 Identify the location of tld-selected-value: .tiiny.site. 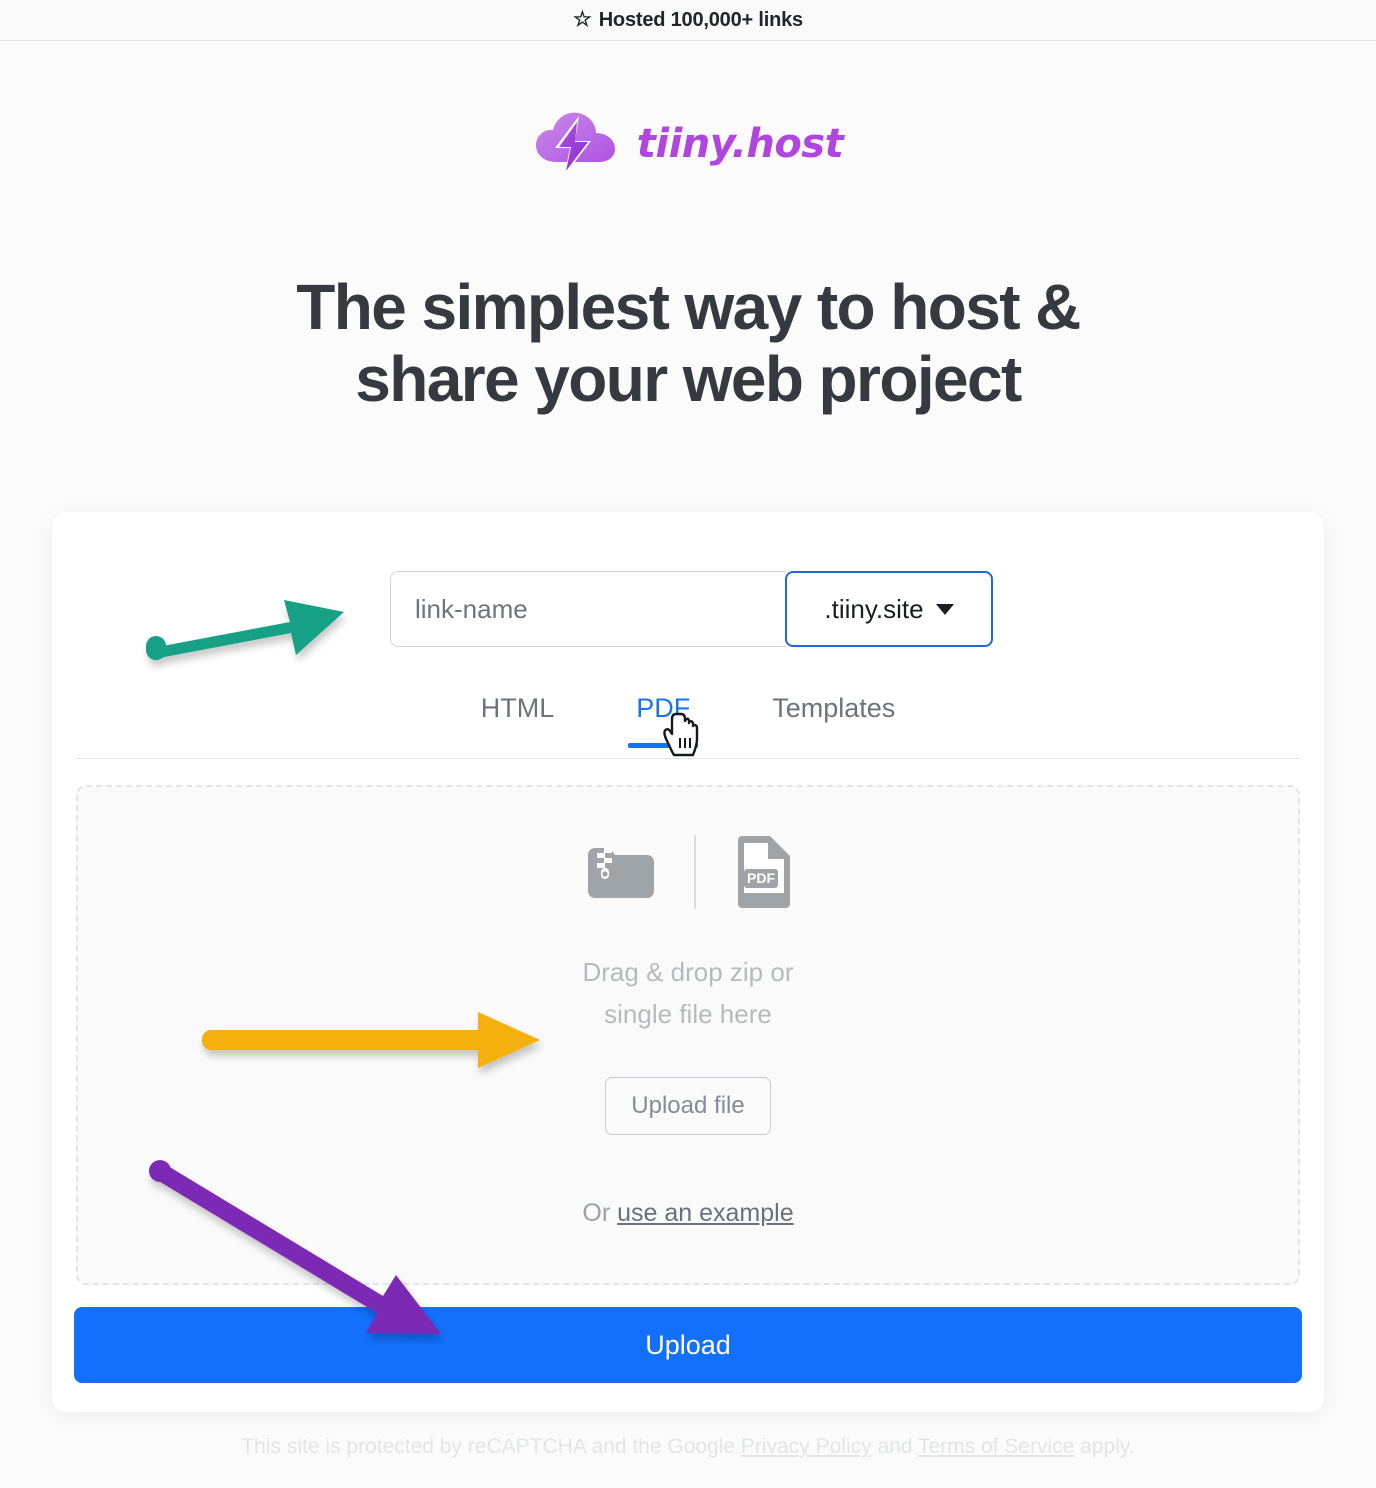
(874, 608).